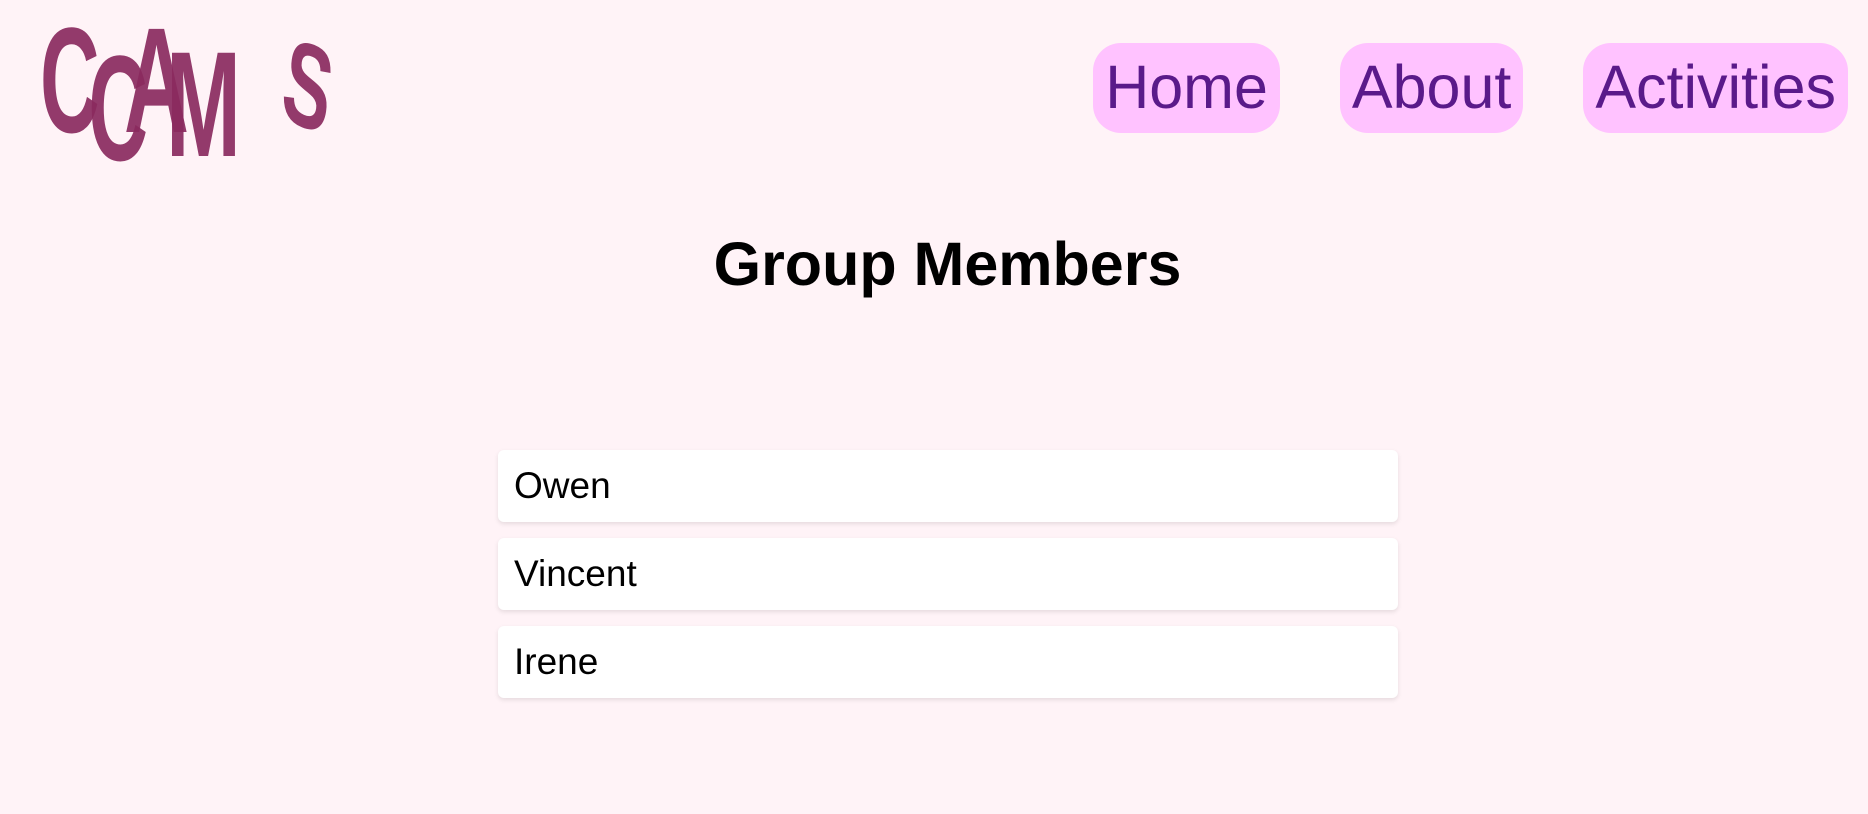  Describe the element at coordinates (948, 486) in the screenshot. I see `member-item: Owen` at that location.